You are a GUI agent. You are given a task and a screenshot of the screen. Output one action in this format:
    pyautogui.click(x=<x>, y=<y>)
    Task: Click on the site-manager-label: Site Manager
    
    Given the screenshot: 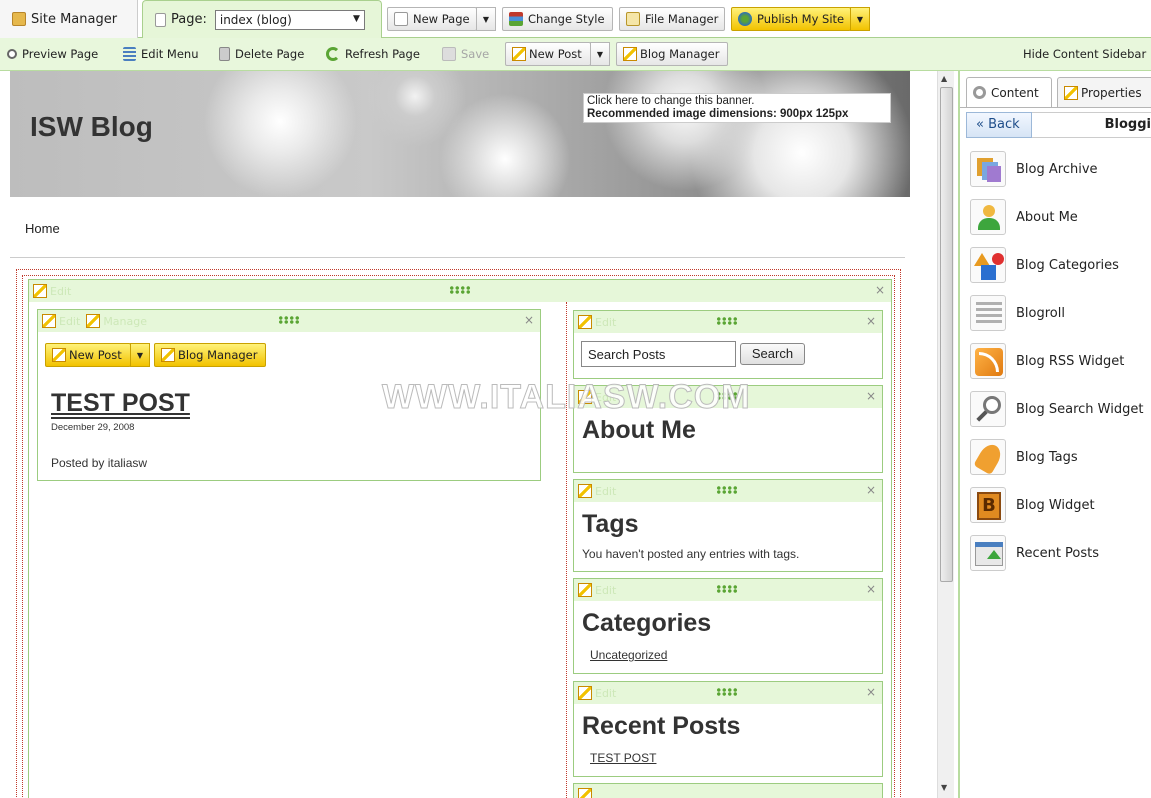 What is the action you would take?
    pyautogui.click(x=74, y=19)
    